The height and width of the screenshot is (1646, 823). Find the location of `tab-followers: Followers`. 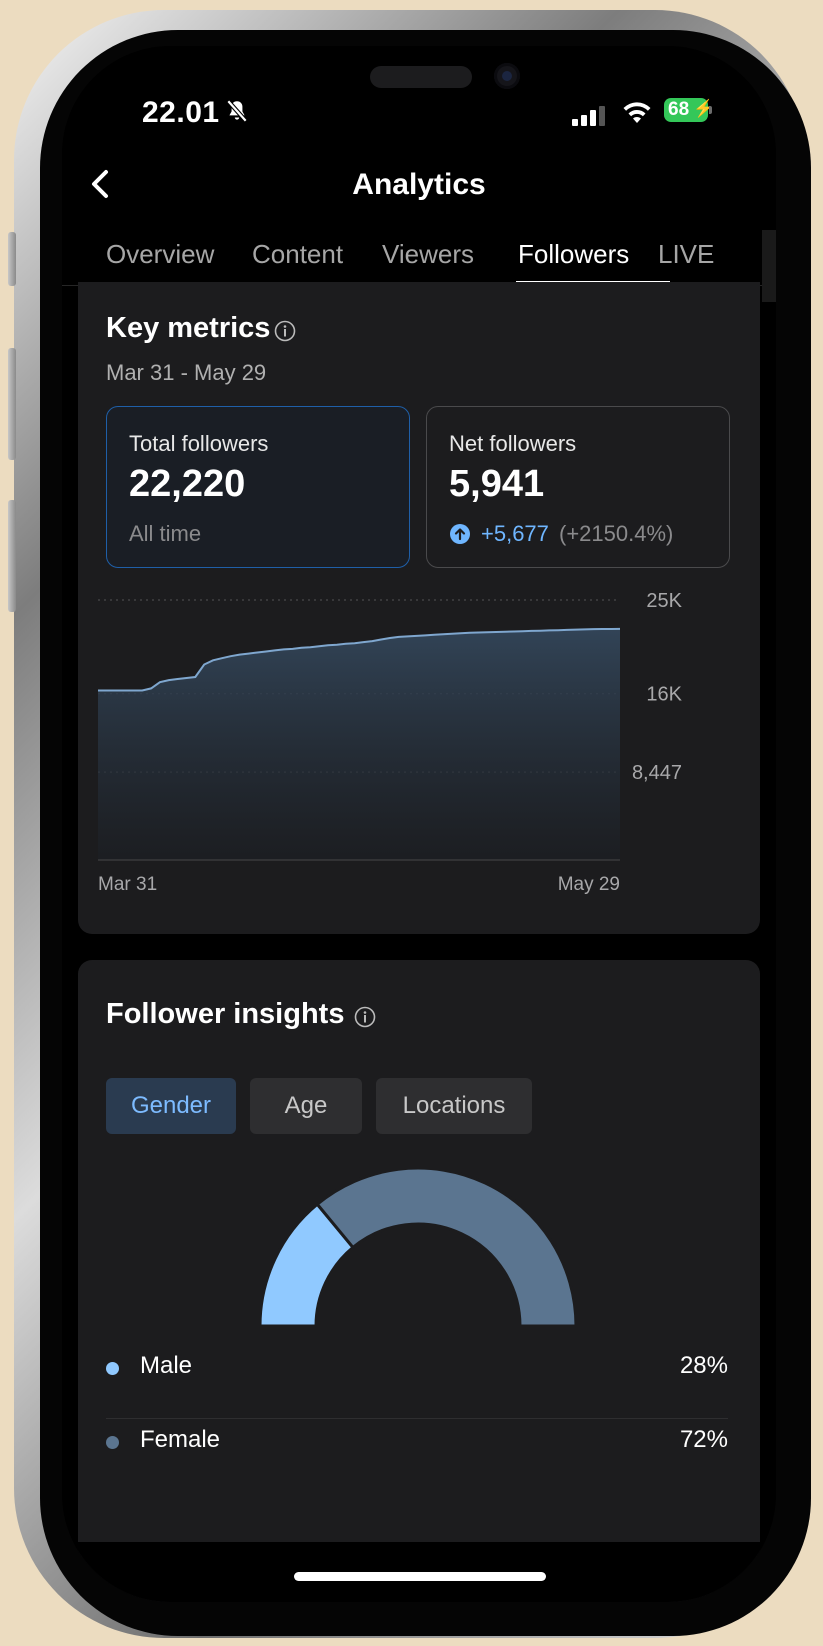

tab-followers: Followers is located at coordinates (573, 254).